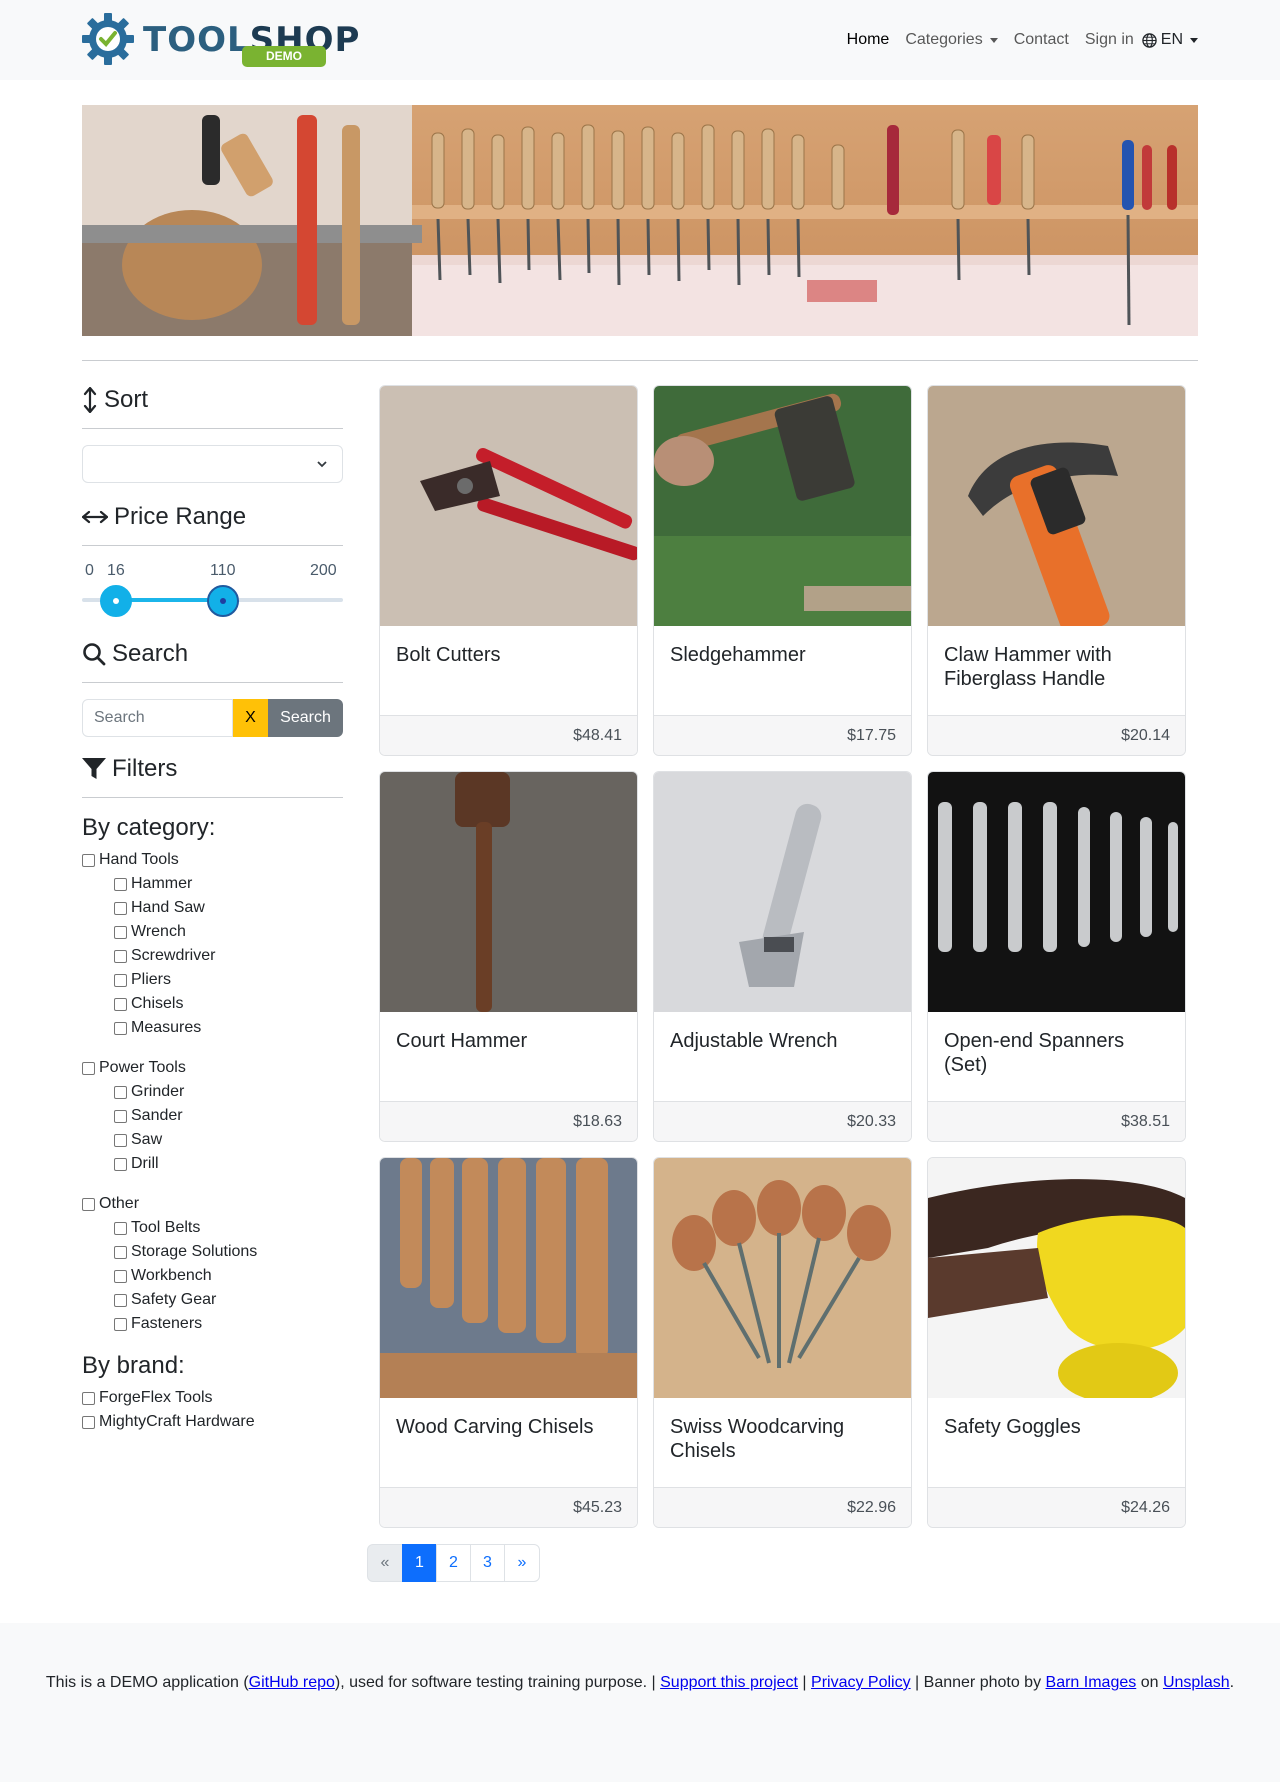  I want to click on product-name: Safety Goggles, so click(1012, 1427).